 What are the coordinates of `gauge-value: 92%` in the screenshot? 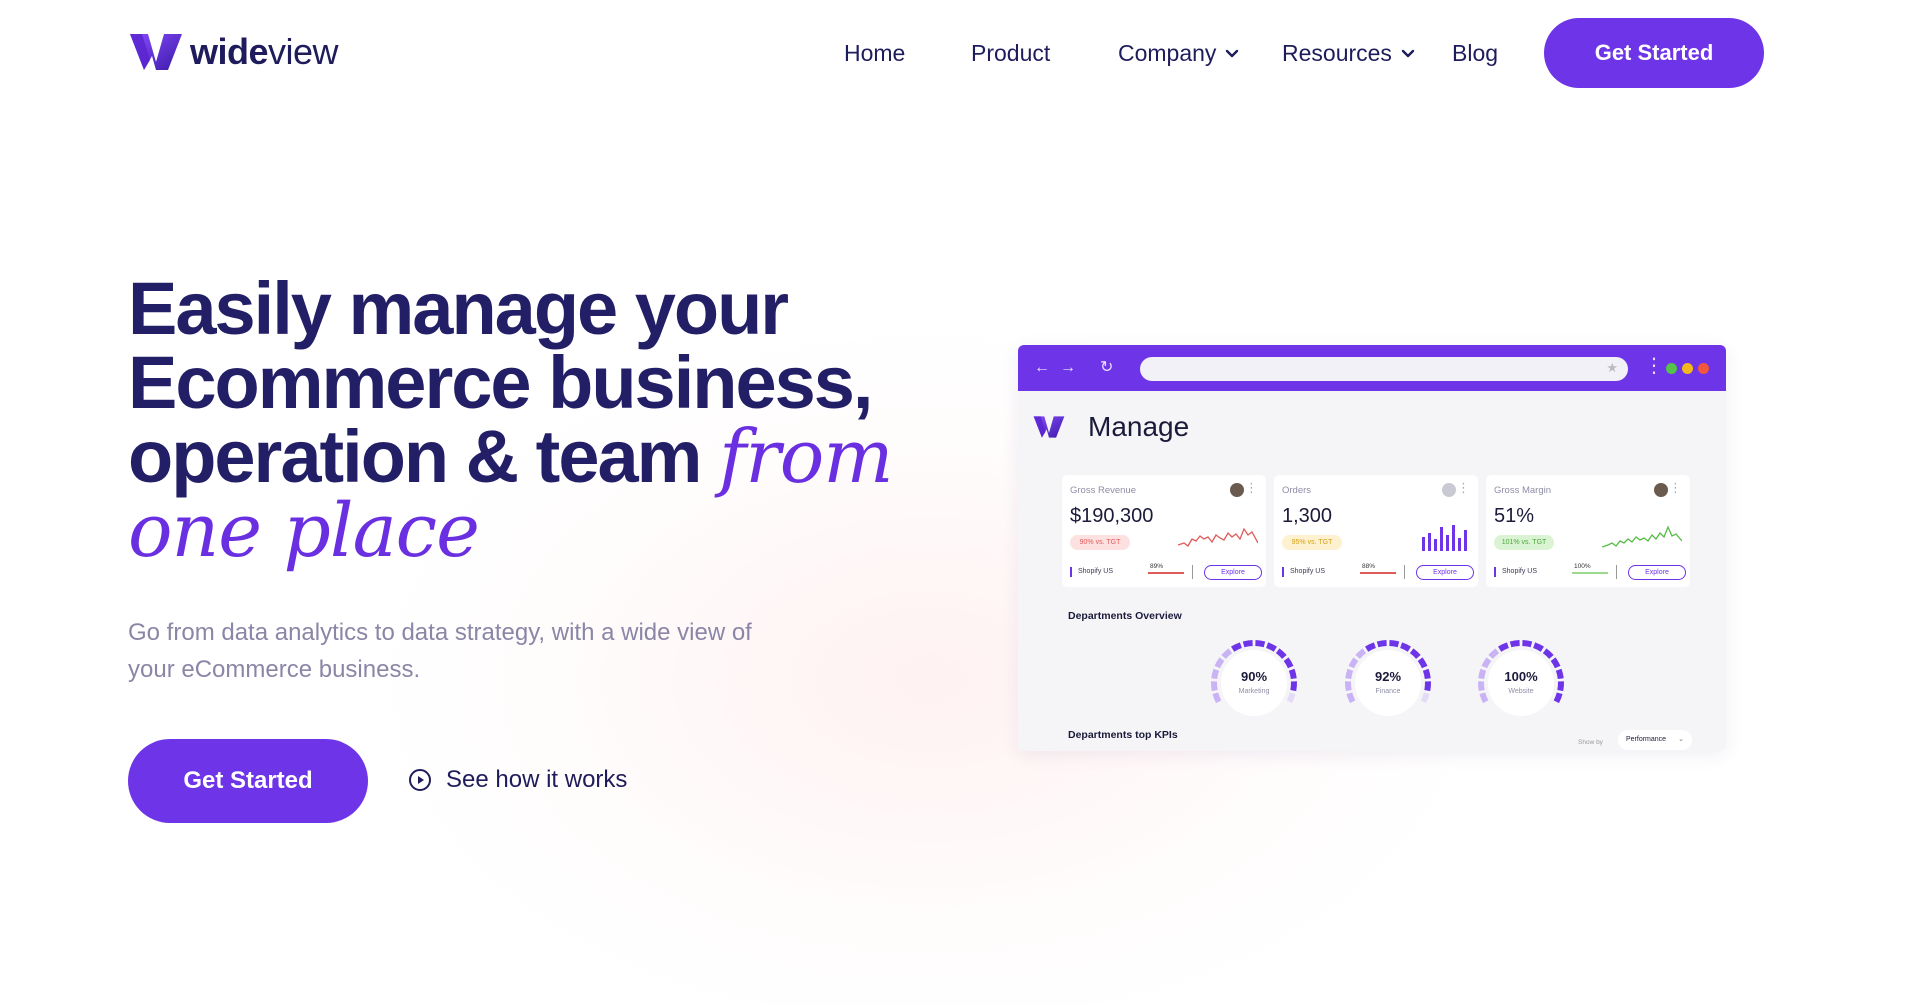 It's located at (1388, 676).